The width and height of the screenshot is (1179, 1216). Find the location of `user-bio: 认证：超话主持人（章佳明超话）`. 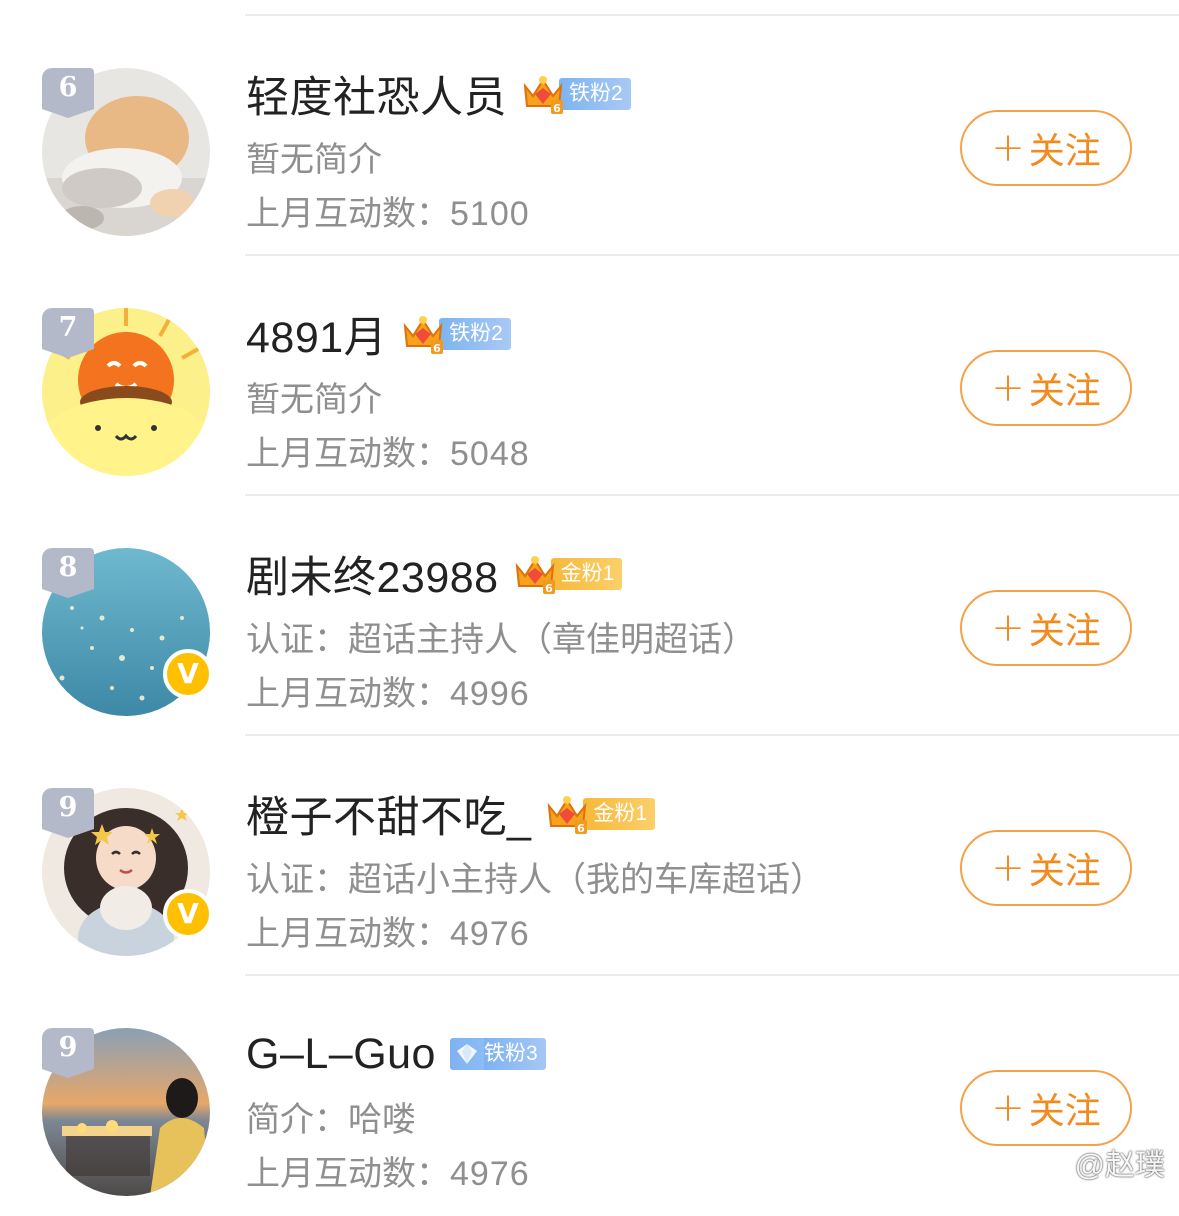

user-bio: 认证：超话主持人（章佳明超话） is located at coordinates (501, 640).